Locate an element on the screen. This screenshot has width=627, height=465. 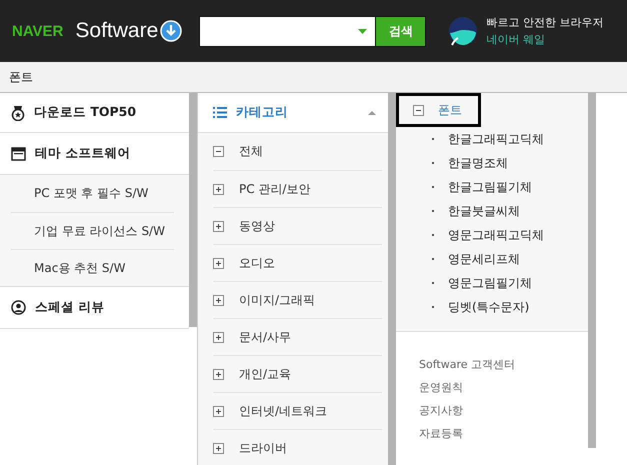
font-category-link: 영문그림필기체 is located at coordinates (490, 283).